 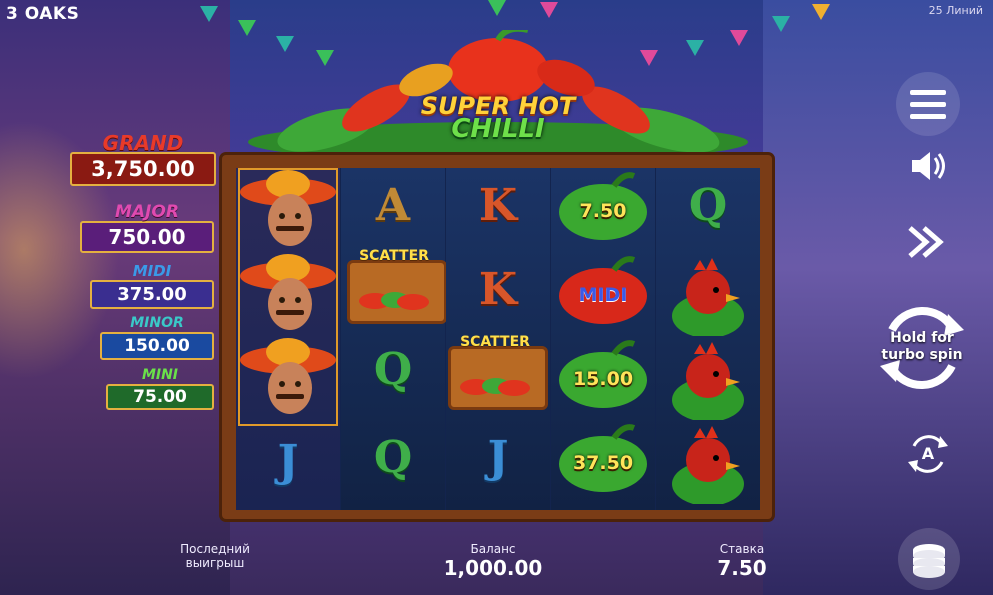 What do you see at coordinates (157, 346) in the screenshot?
I see `jackpot-minor-value: 150.00` at bounding box center [157, 346].